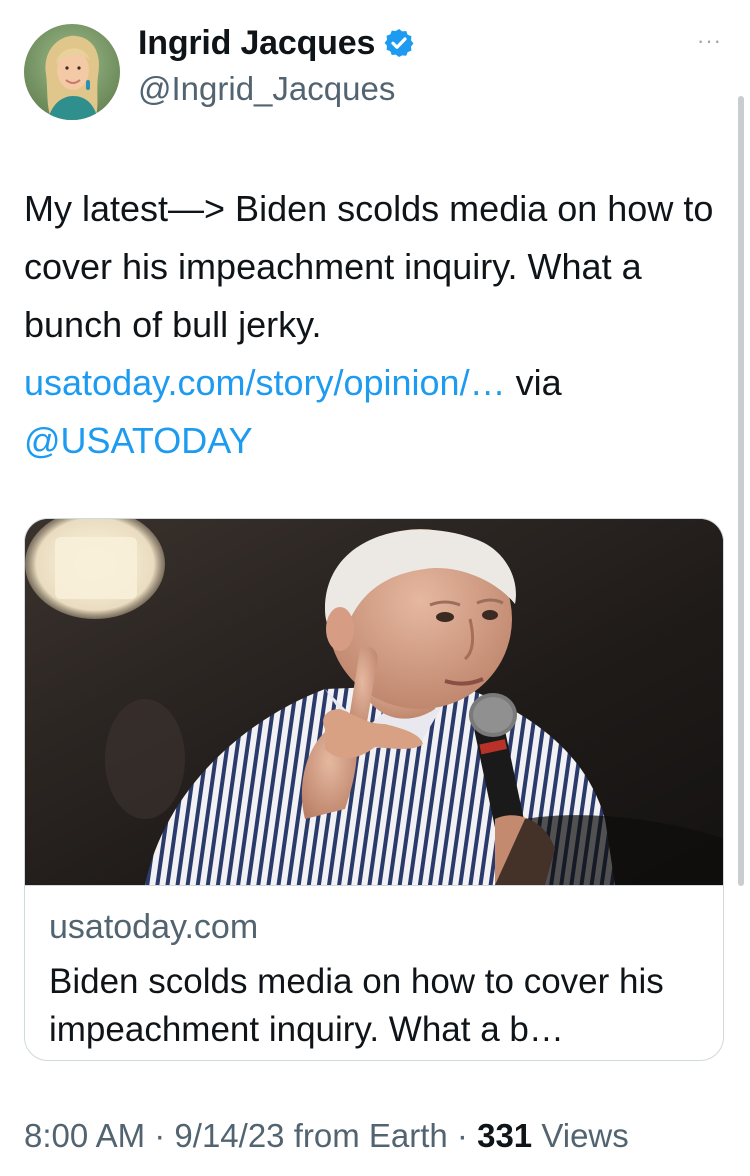 Image resolution: width=750 pixels, height=1176 pixels. Describe the element at coordinates (370, 1135) in the screenshot. I see `tweet-source: from Earth` at that location.